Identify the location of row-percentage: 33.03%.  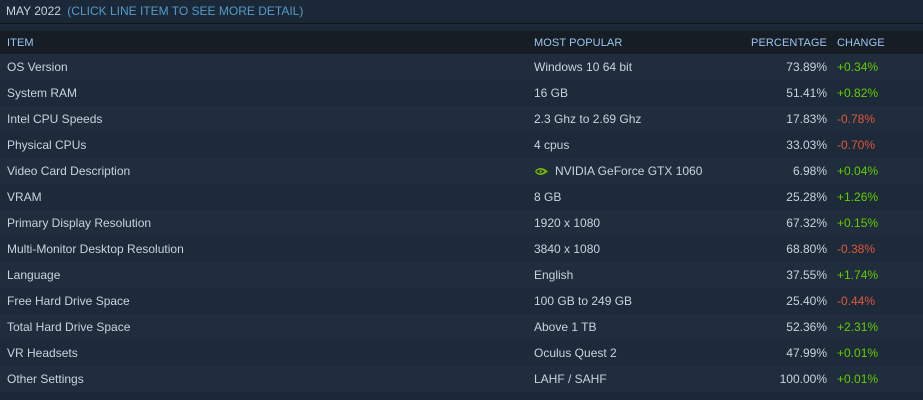
(806, 145).